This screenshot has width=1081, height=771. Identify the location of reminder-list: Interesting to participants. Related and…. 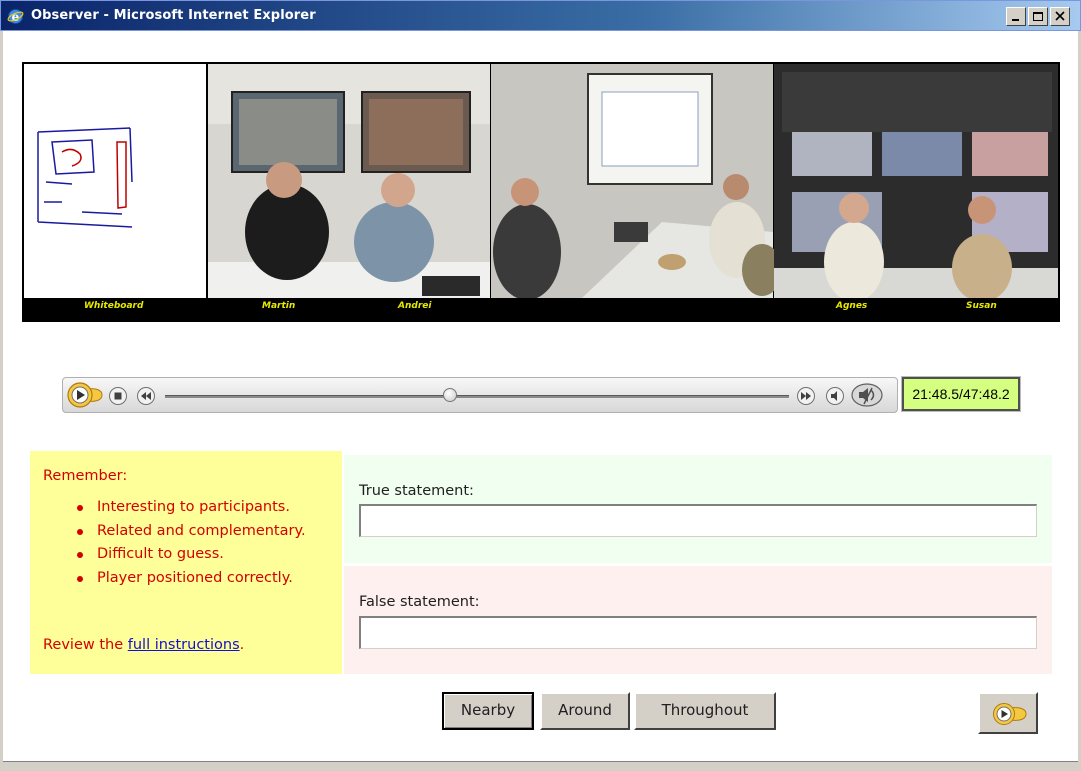
(207, 543).